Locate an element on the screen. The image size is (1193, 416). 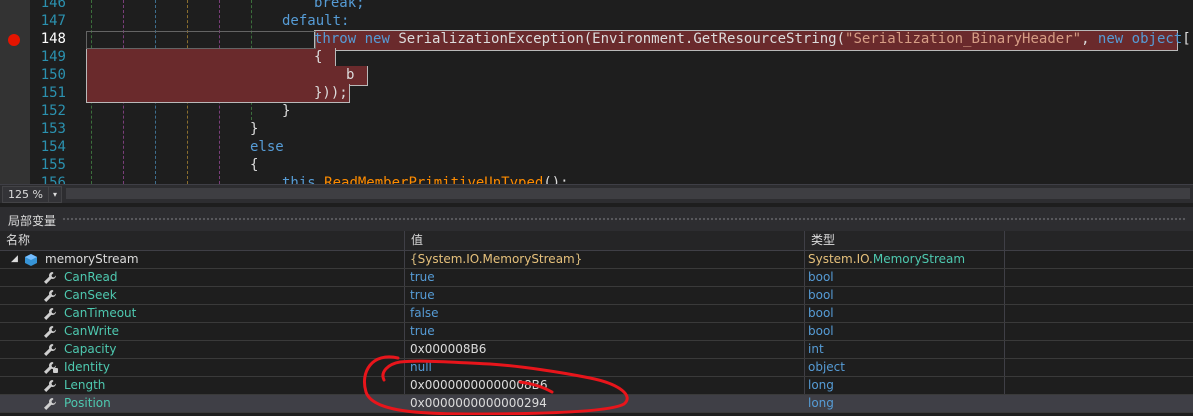
line-number: 156 is located at coordinates (53, 179).